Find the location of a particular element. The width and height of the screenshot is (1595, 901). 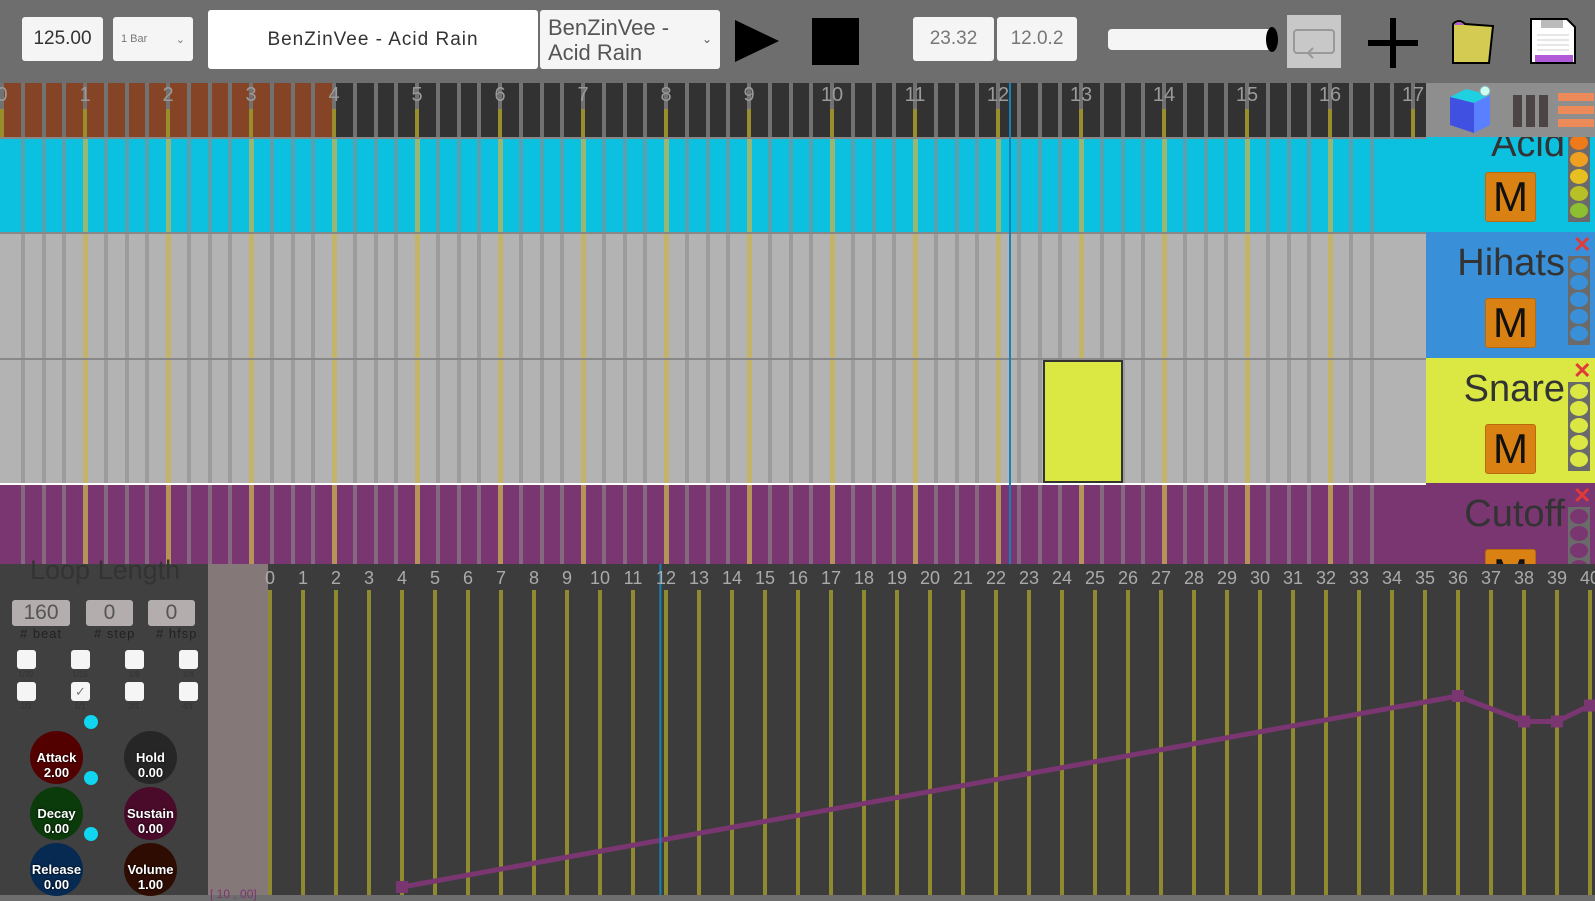

song-select-dropdown: BenZinVee - Acid Rain ⌄ is located at coordinates (630, 39).